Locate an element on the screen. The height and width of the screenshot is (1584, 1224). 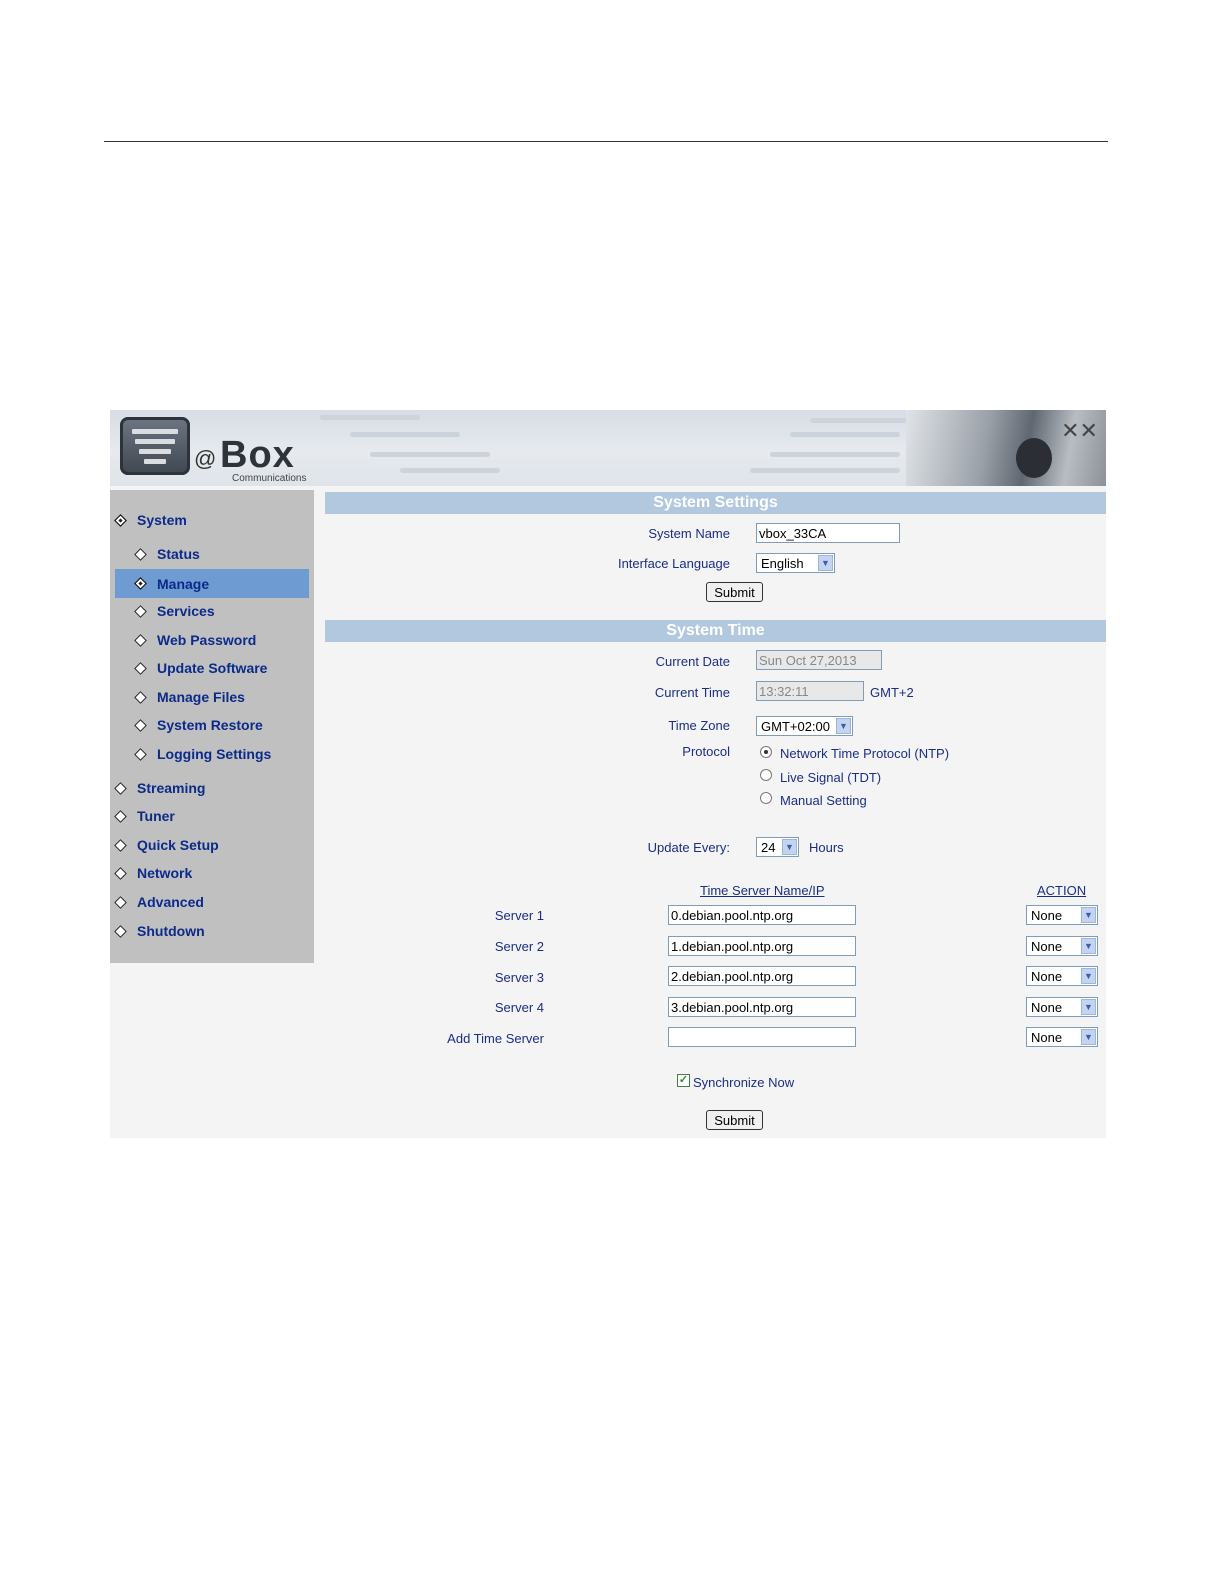
logo-wordmark: Box is located at coordinates (257, 455).